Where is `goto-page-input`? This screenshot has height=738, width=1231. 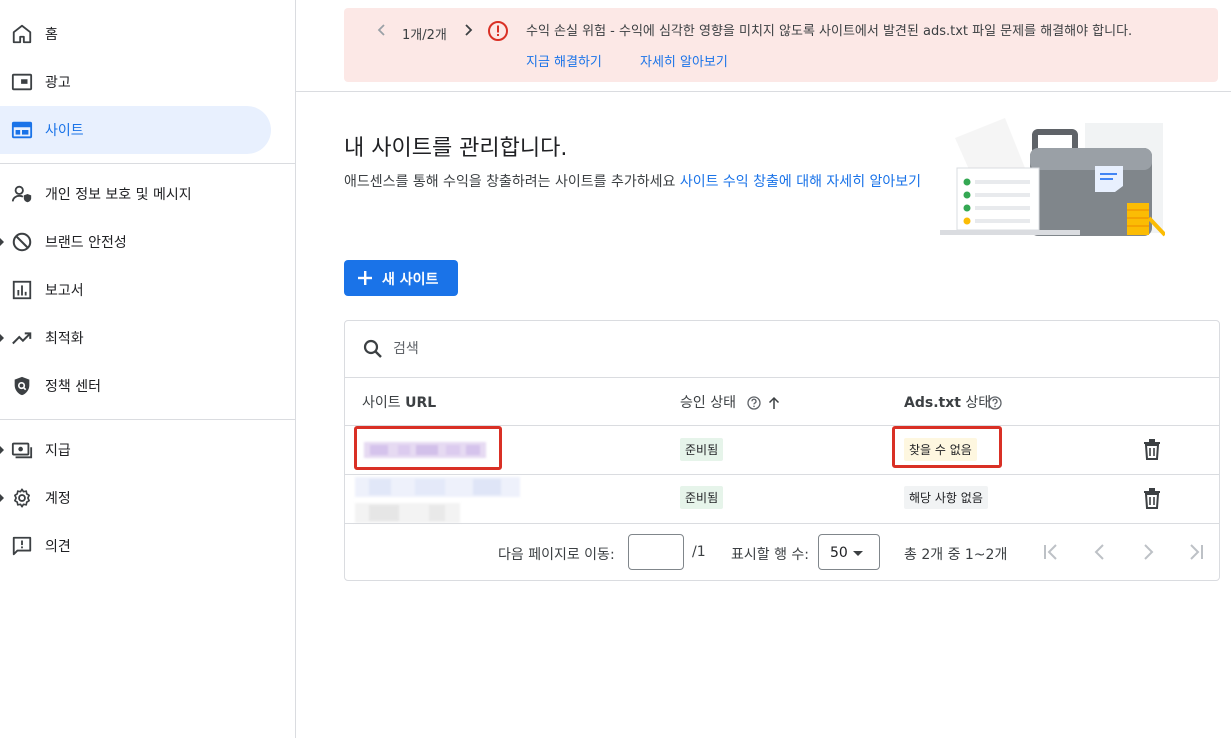 goto-page-input is located at coordinates (656, 552).